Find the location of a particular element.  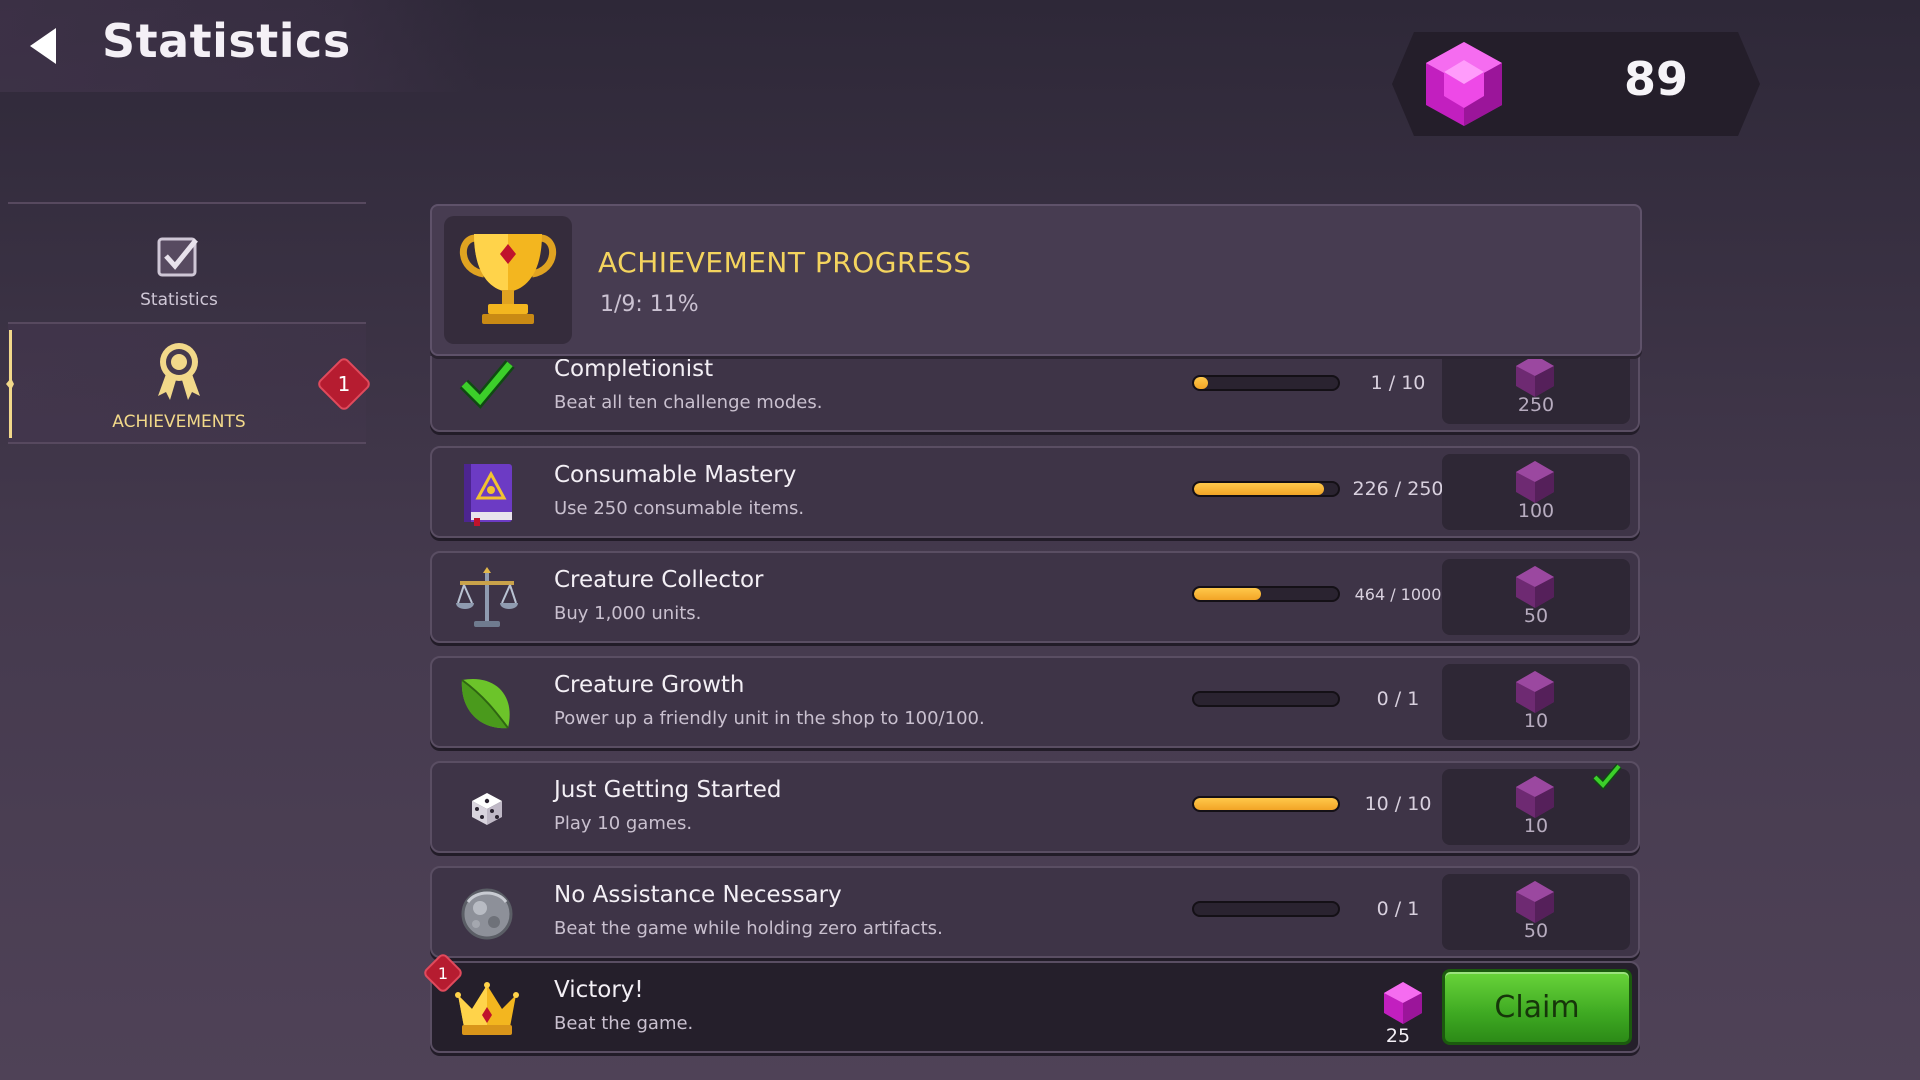

scales-icon is located at coordinates (487, 597).